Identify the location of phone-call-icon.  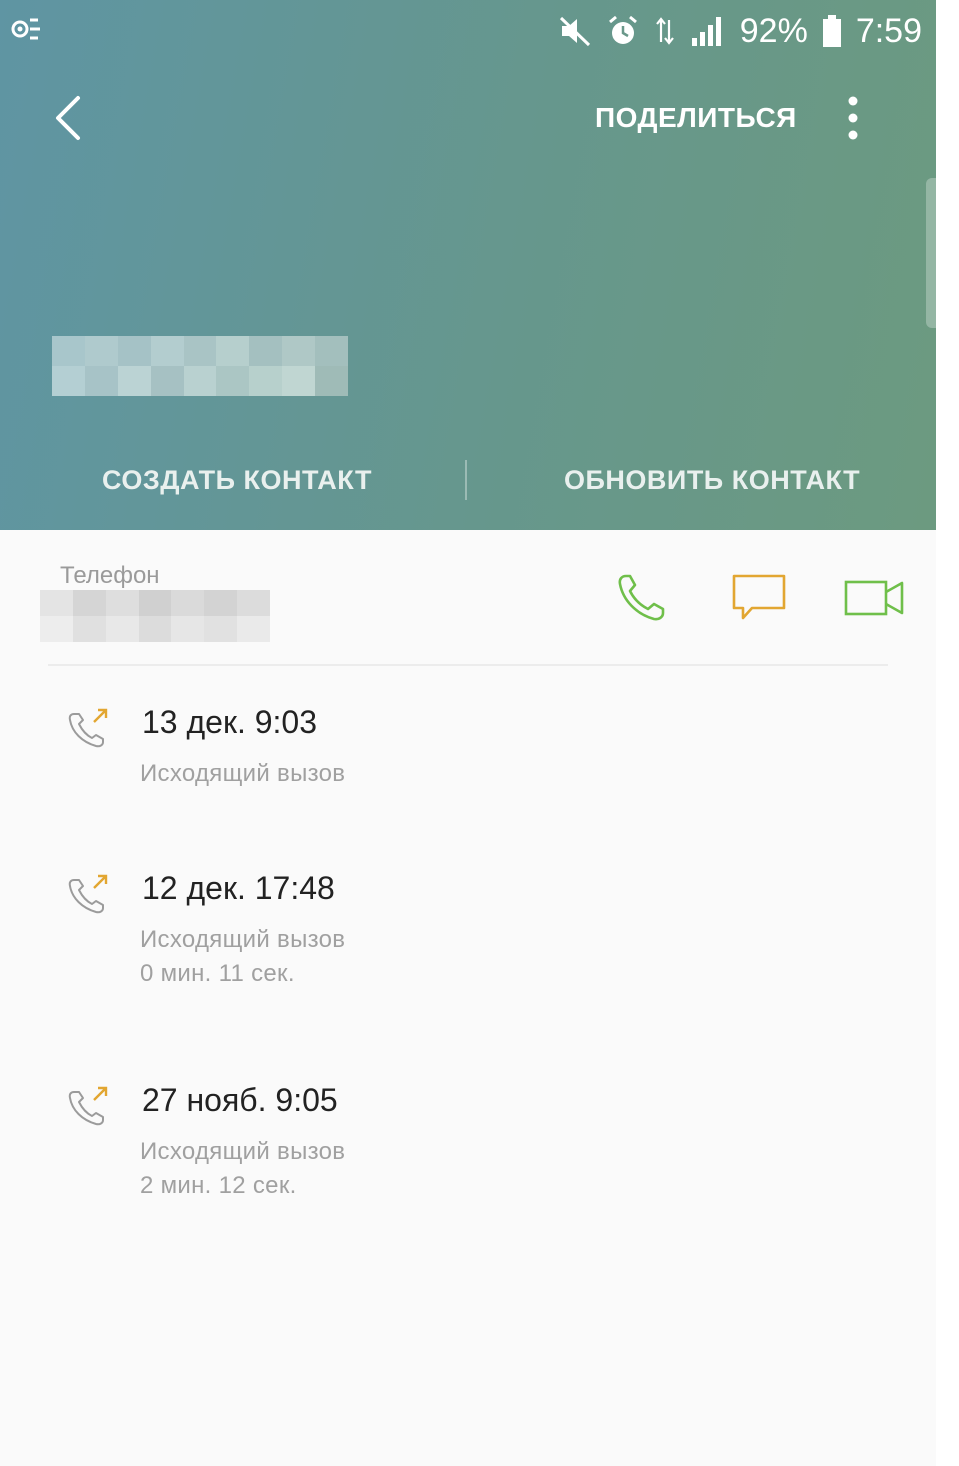
(643, 598).